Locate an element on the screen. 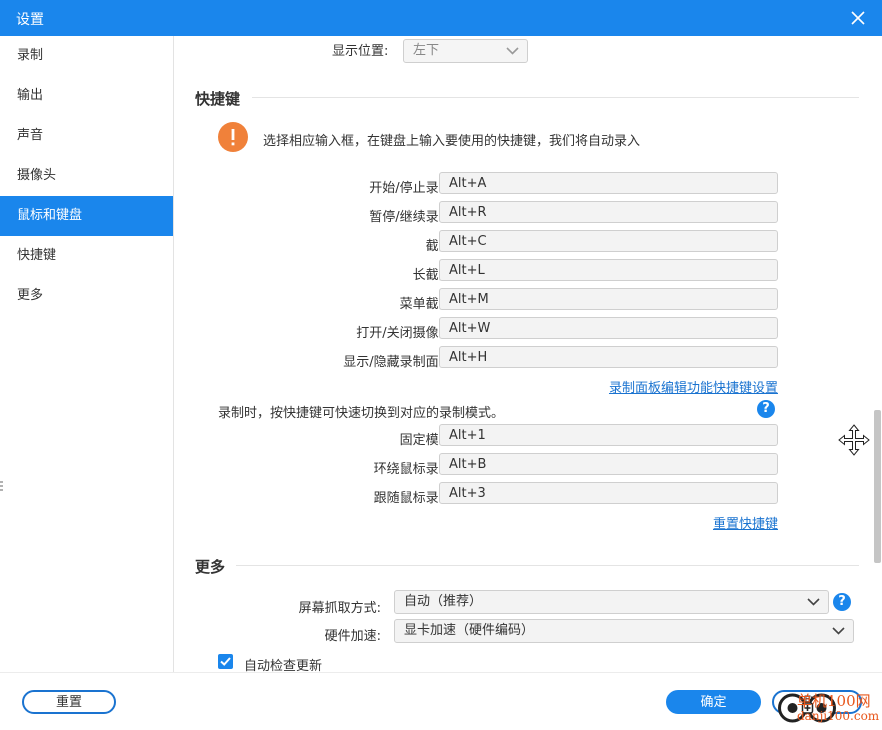 The height and width of the screenshot is (730, 882). reset-button: 重置 is located at coordinates (69, 702).